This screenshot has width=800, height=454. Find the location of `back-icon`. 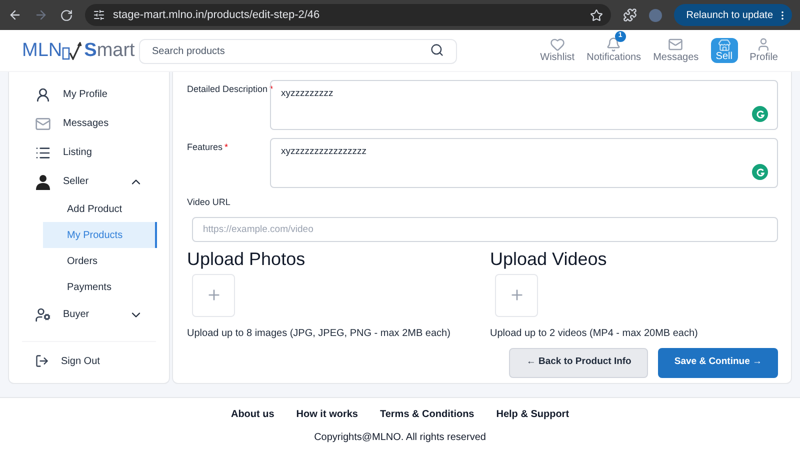

back-icon is located at coordinates (15, 15).